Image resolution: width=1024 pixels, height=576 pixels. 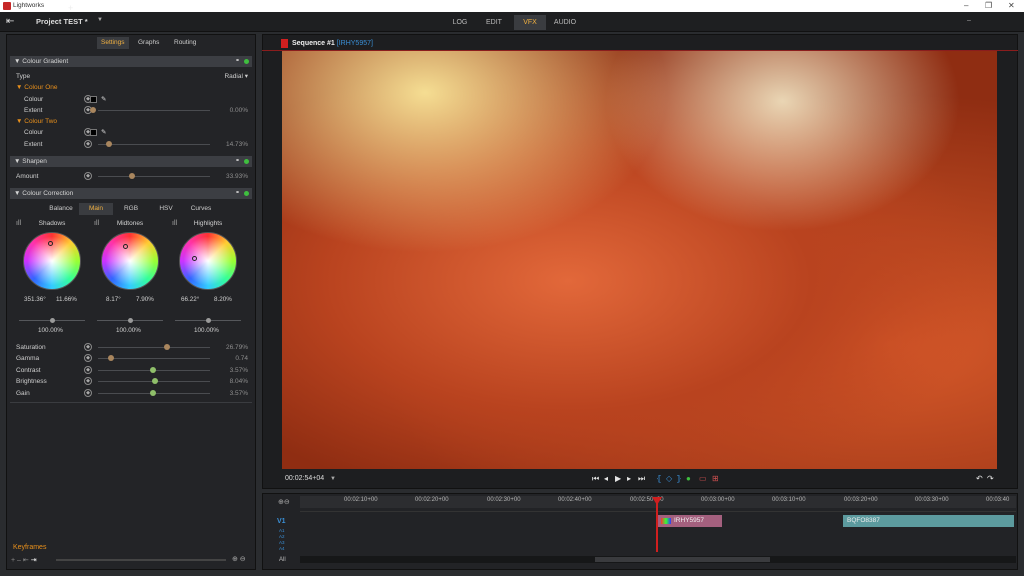 I want to click on timecode-dropdown-icon: ▼, so click(x=333, y=479).